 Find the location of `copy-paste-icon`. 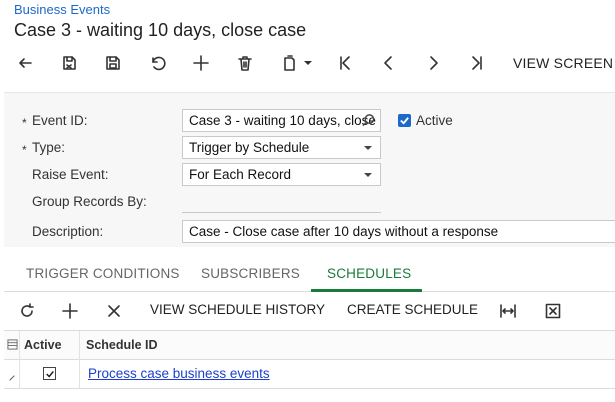

copy-paste-icon is located at coordinates (289, 63).